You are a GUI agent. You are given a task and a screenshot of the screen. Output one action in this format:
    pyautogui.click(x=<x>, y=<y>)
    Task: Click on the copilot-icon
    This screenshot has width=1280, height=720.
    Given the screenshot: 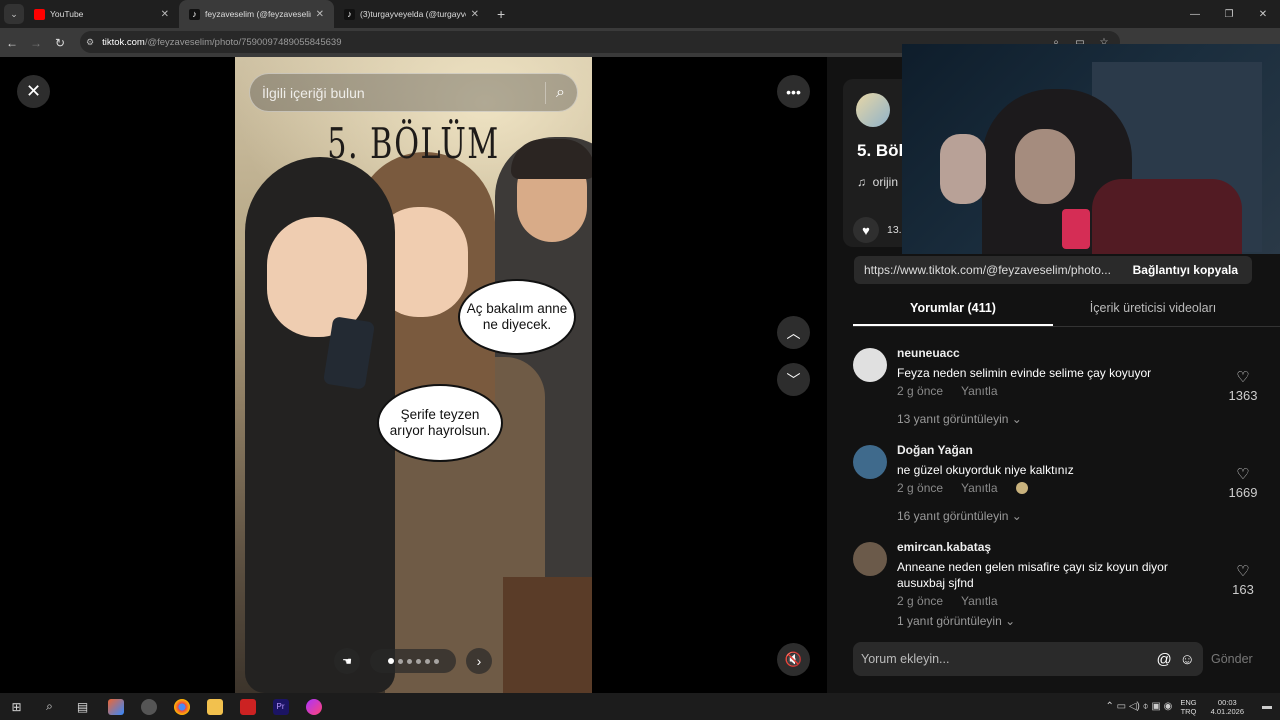 What is the action you would take?
    pyautogui.click(x=115, y=706)
    